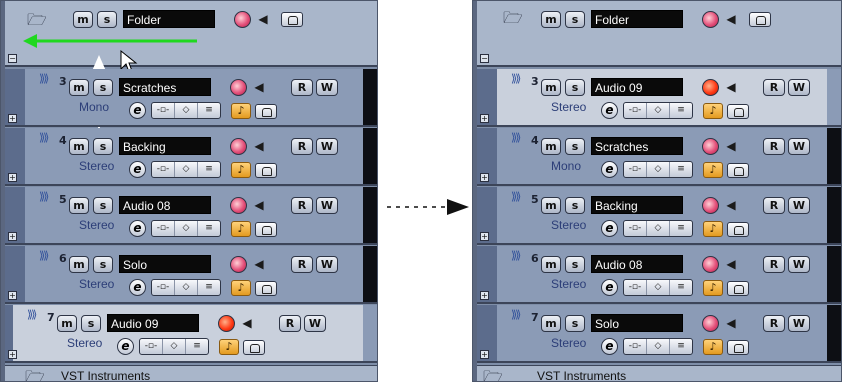 This screenshot has width=842, height=382. I want to click on track-name-field: Scratches, so click(165, 87).